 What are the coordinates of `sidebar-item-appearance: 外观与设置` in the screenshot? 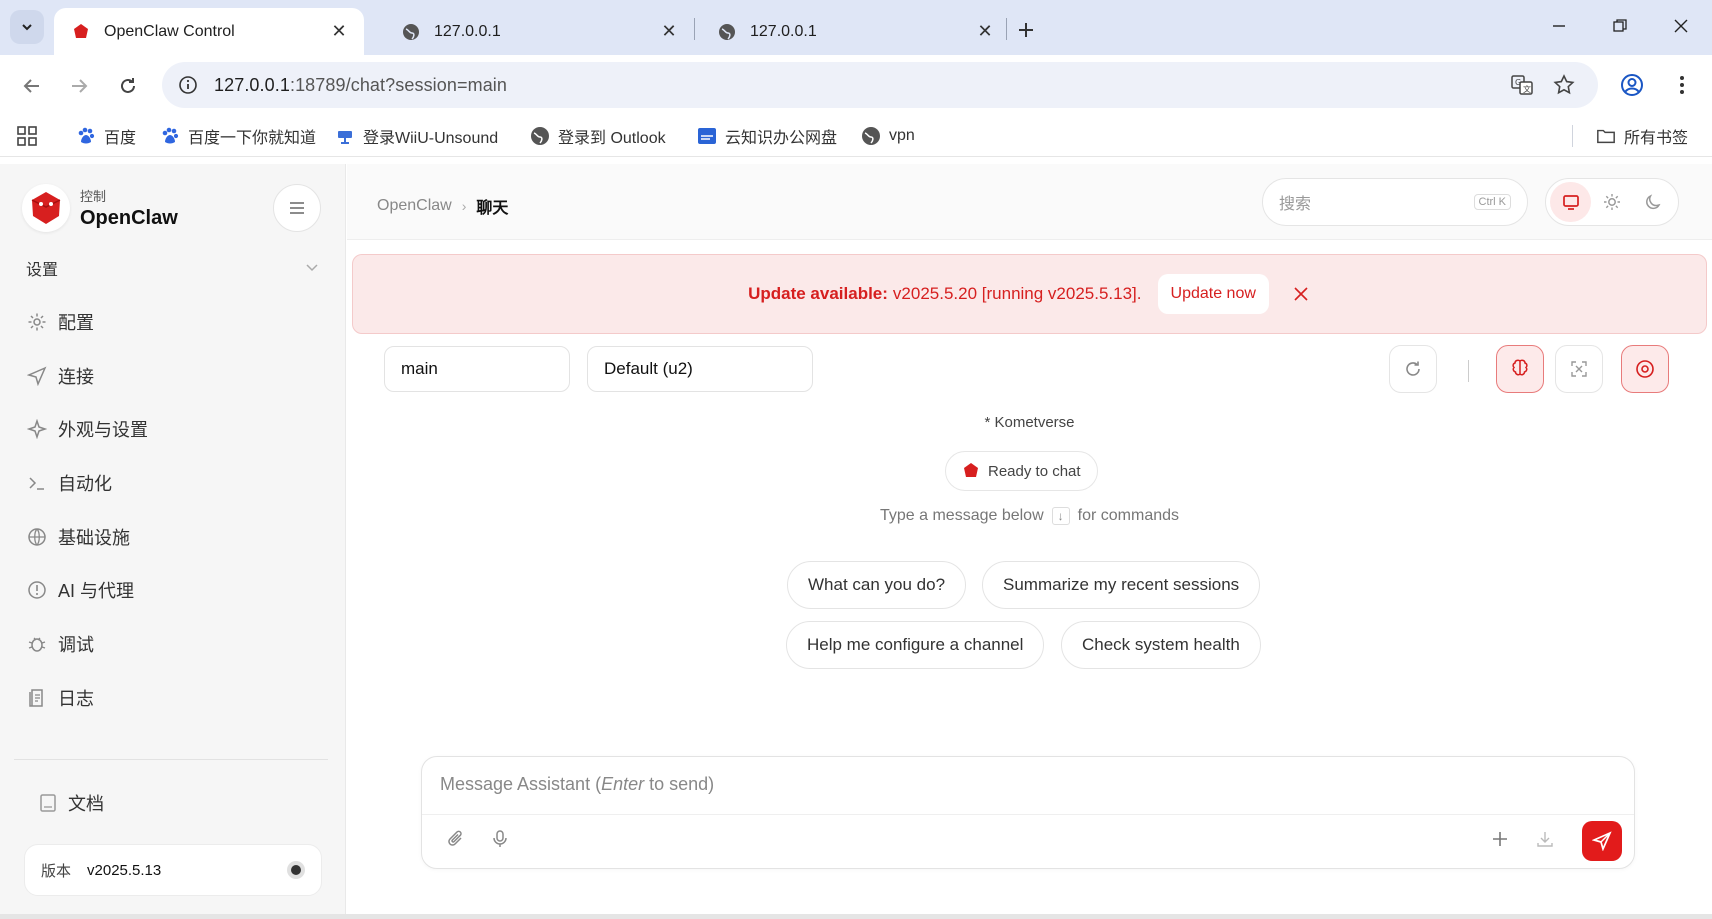 It's located at (87, 429).